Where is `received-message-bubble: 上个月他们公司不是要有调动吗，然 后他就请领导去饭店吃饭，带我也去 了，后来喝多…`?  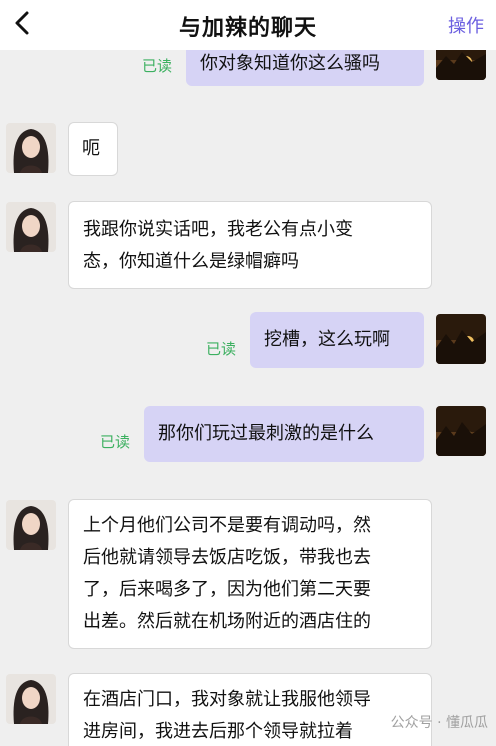
received-message-bubble: 上个月他们公司不是要有调动吗，然 后他就请领导去饭店吃饭，带我也去 了，后来喝多… is located at coordinates (250, 574).